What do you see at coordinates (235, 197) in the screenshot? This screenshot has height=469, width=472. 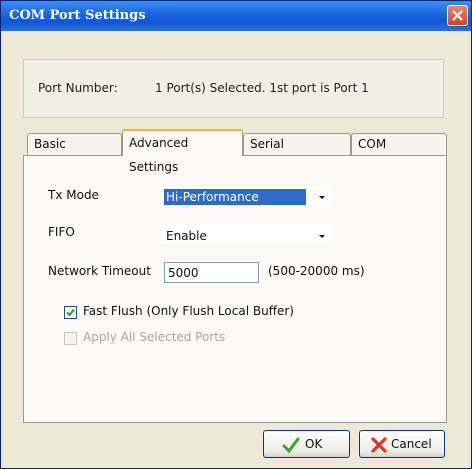 I see `tx-mode-value: Hi-Performance` at bounding box center [235, 197].